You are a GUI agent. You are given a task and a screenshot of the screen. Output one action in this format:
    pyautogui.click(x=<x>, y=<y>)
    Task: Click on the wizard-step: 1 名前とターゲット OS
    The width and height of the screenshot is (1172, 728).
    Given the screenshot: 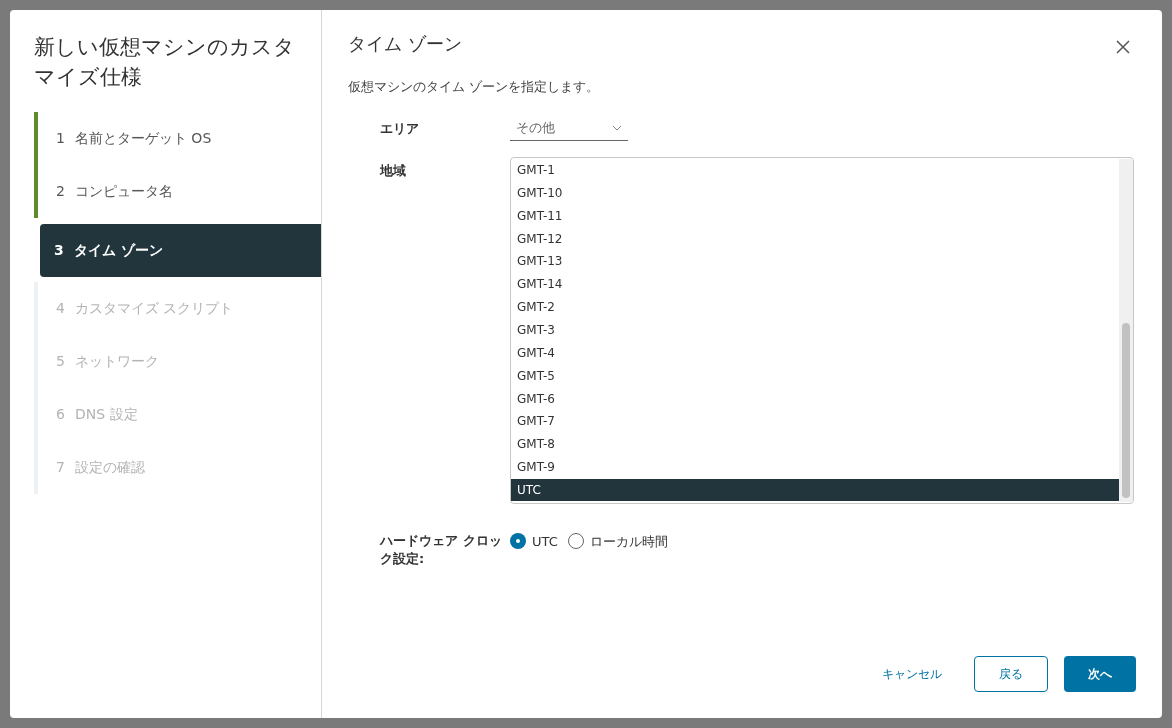 What is the action you would take?
    pyautogui.click(x=177, y=138)
    